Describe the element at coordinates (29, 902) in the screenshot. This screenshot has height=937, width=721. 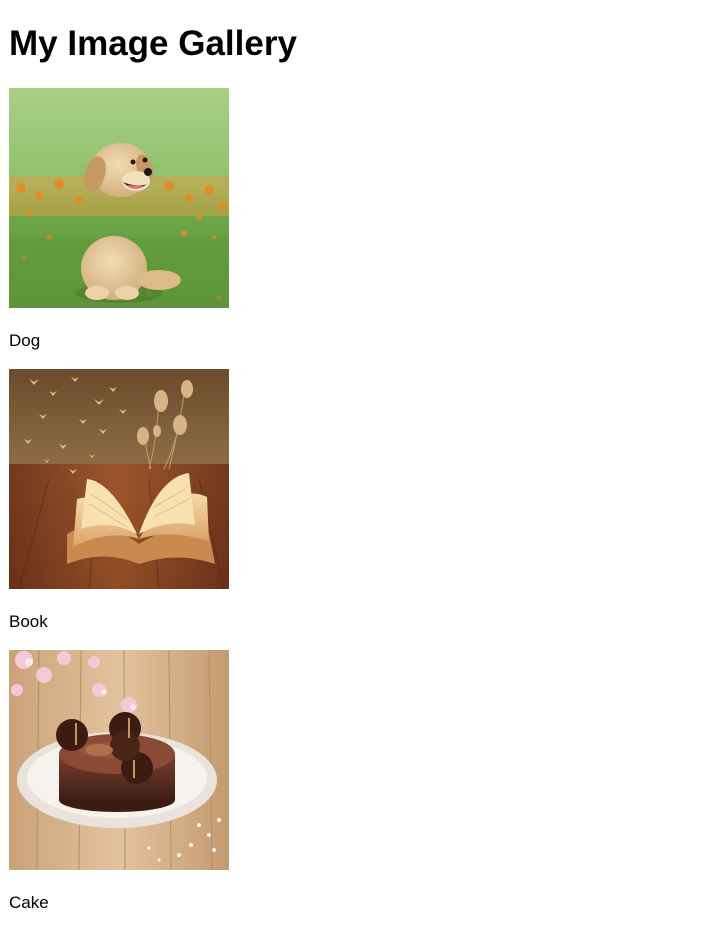
I see `image-caption: Cake` at that location.